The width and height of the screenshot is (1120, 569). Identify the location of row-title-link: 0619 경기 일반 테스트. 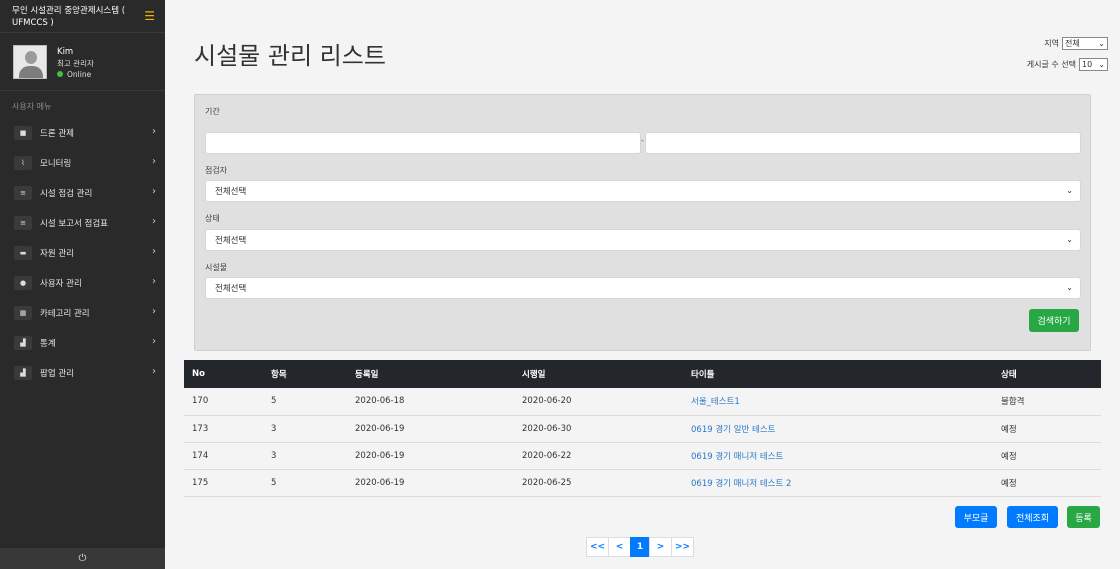
(733, 430).